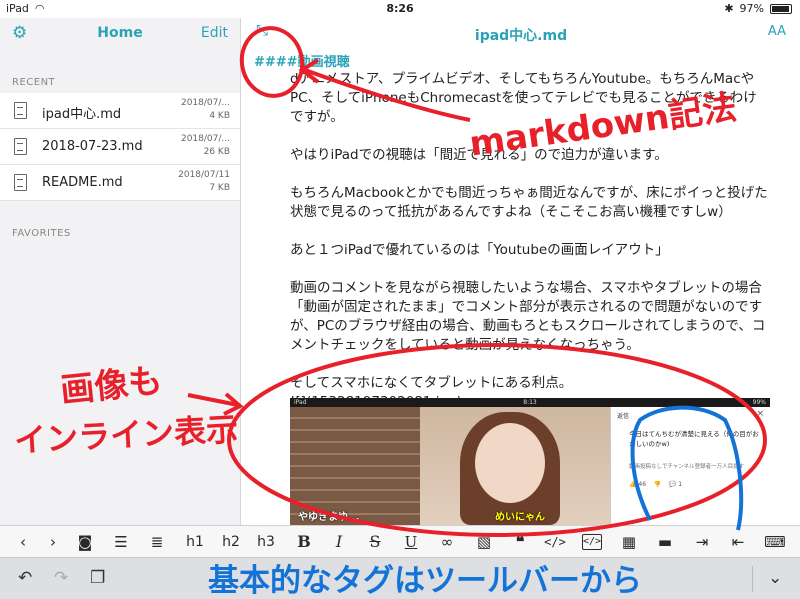 The width and height of the screenshot is (800, 599). Describe the element at coordinates (304, 542) in the screenshot. I see `bold-button: B` at that location.